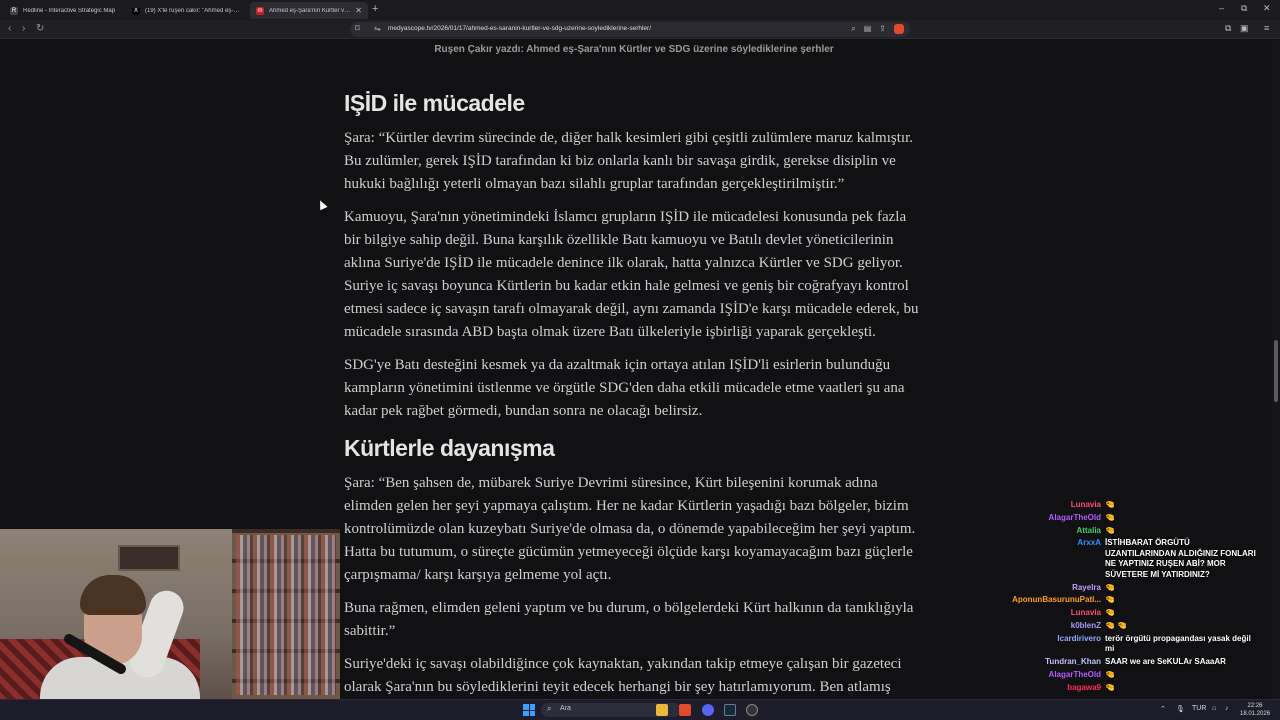  I want to click on sidebar-icon: ▣, so click(1244, 28).